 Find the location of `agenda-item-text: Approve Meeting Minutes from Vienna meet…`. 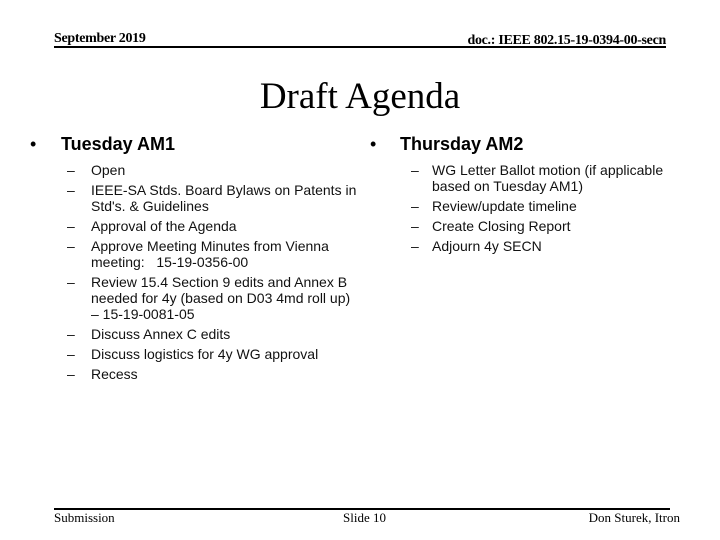

agenda-item-text: Approve Meeting Minutes from Vienna meet… is located at coordinates (212, 254).